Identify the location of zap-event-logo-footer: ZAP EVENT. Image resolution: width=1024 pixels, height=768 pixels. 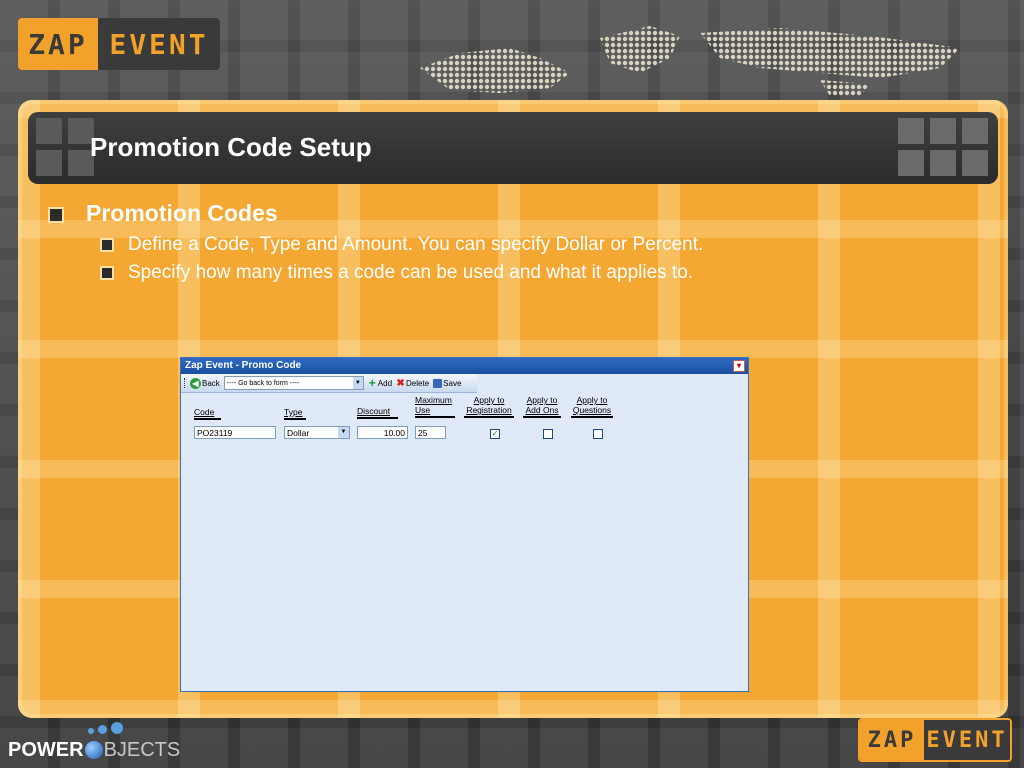
(935, 740).